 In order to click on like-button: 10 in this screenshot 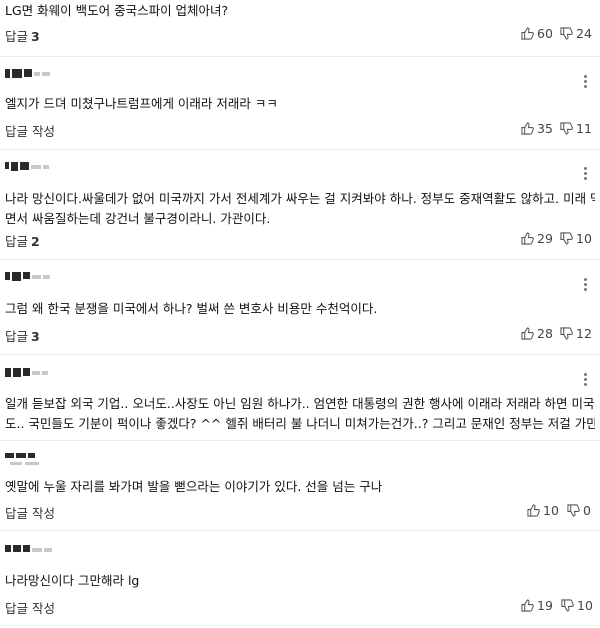, I will do `click(543, 510)`.